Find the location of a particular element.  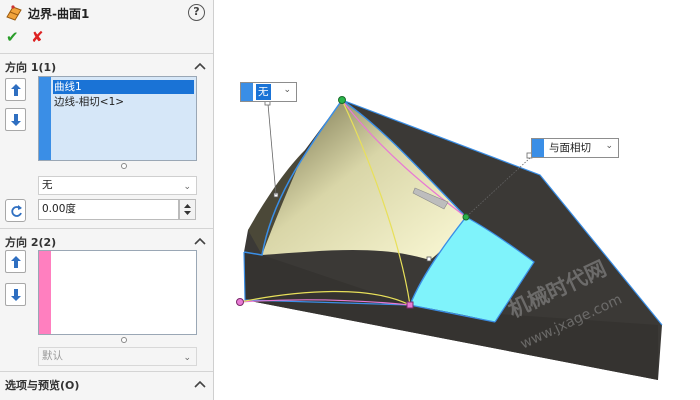

reverse-direction-button is located at coordinates (15, 210).